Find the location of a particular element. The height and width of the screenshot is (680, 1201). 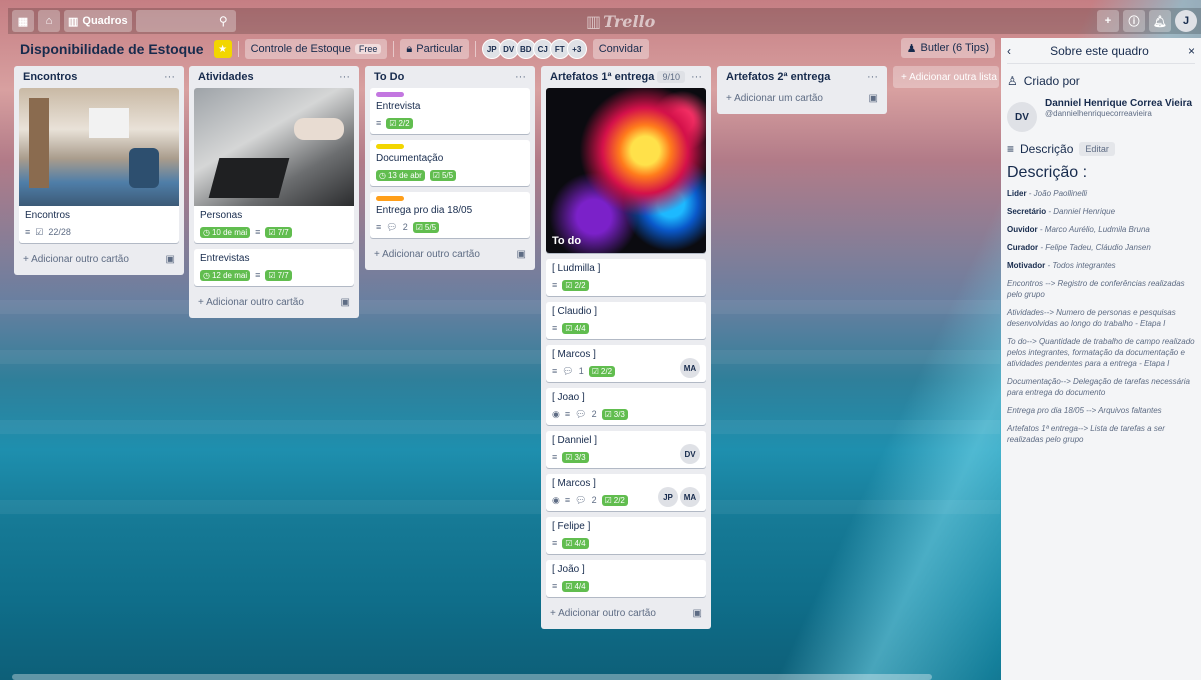

more-members: +3 is located at coordinates (576, 49).